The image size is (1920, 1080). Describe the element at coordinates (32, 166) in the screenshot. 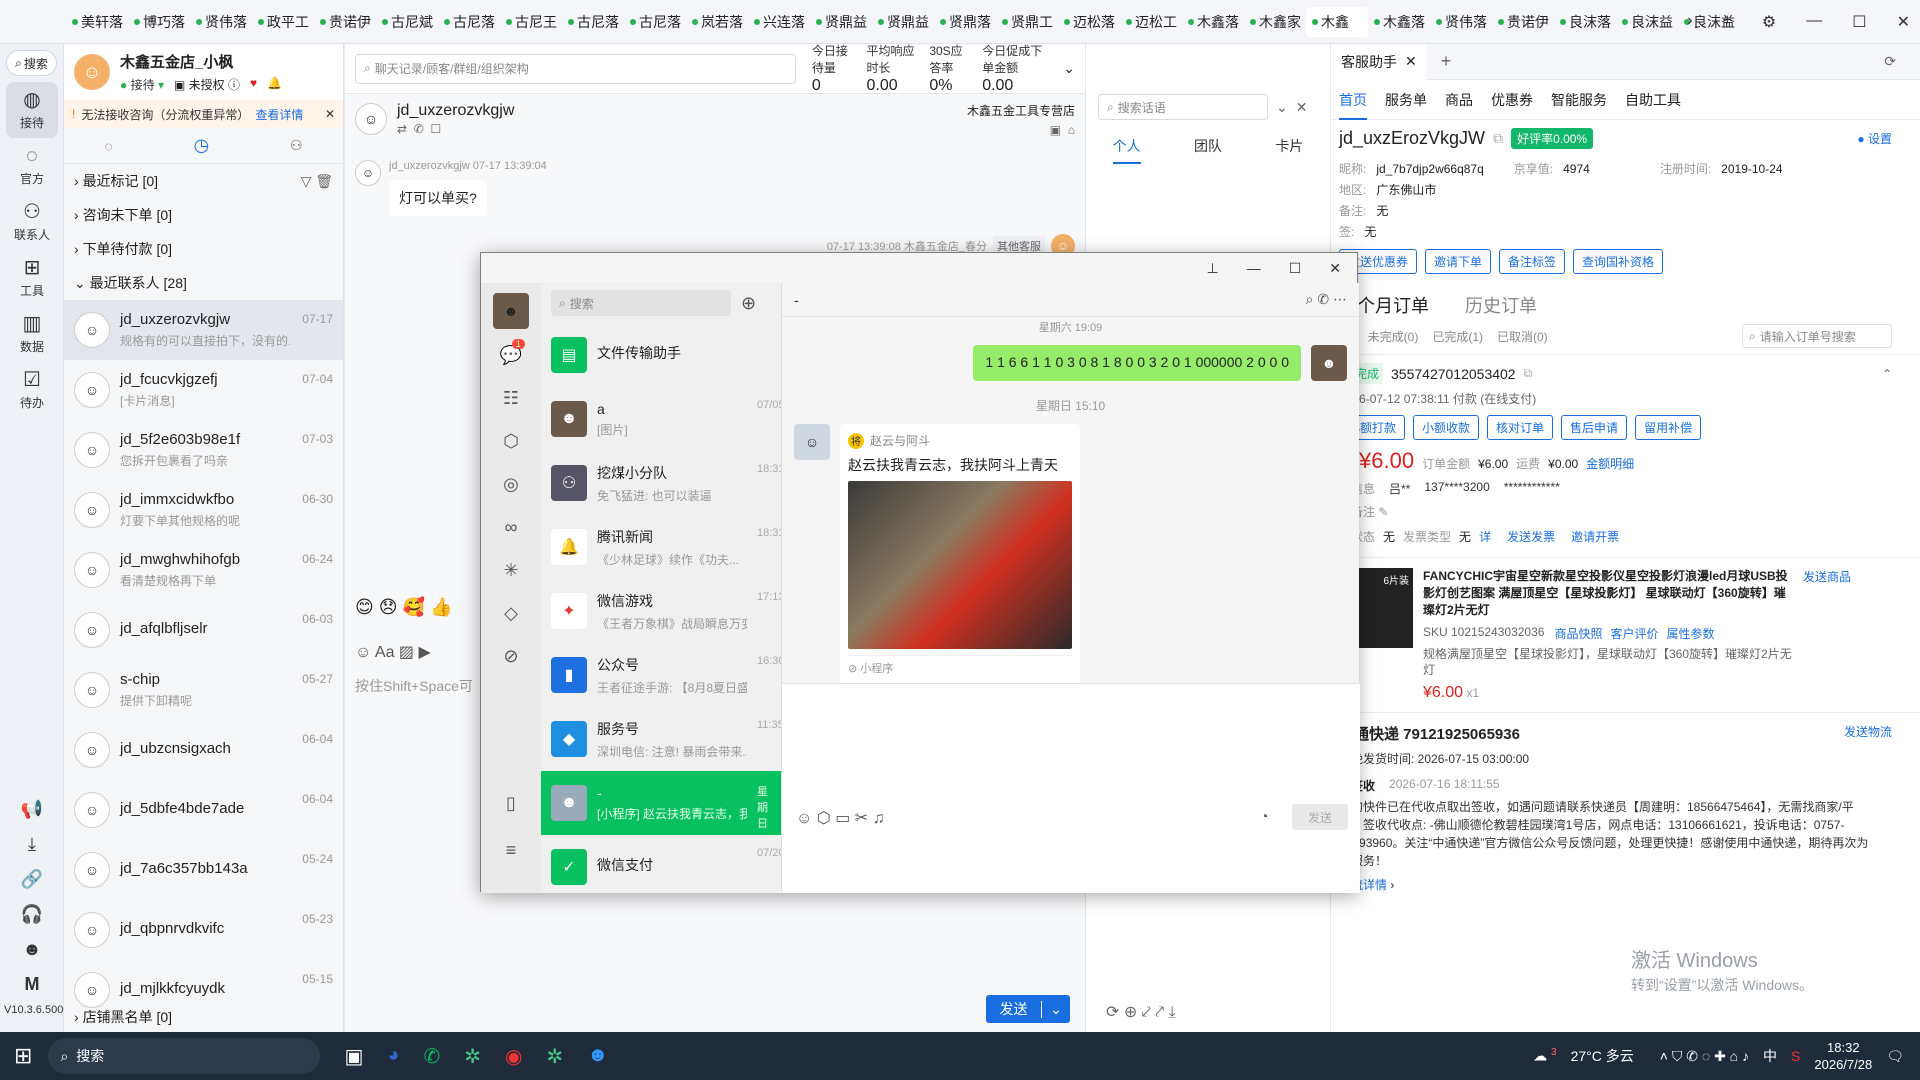

I see `rail-item-官方: ◌ 官方` at that location.